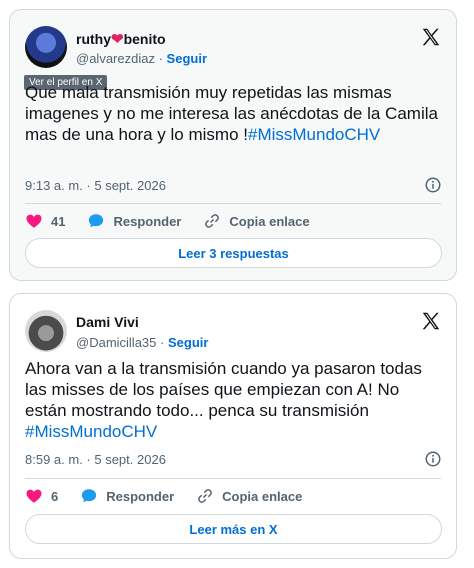 This screenshot has height=568, width=474. I want to click on read-more-button: Leer más en X, so click(233, 529).